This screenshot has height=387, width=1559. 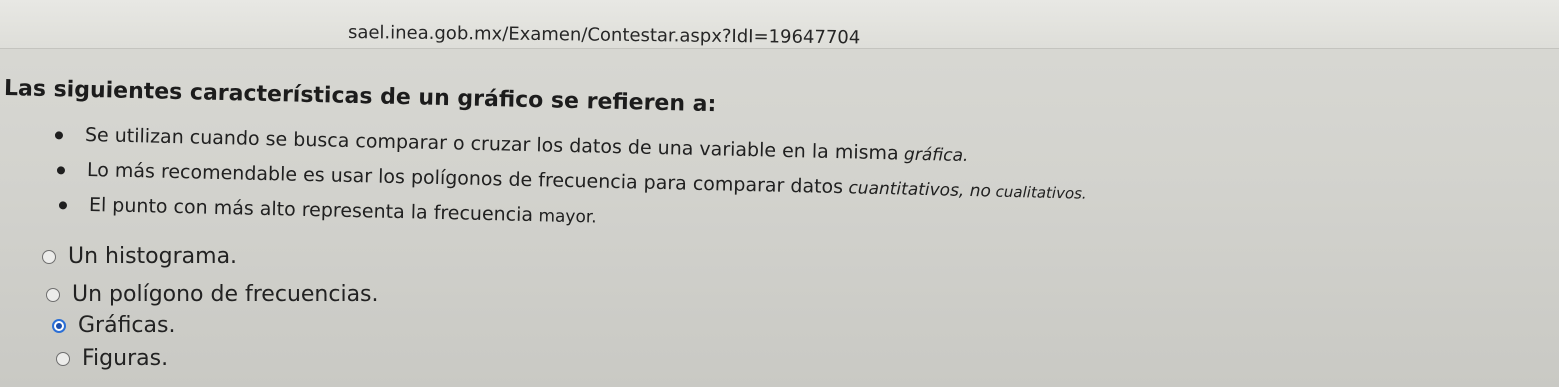 What do you see at coordinates (917, 190) in the screenshot?
I see `characteristic-text-end: cuantitativos, no` at bounding box center [917, 190].